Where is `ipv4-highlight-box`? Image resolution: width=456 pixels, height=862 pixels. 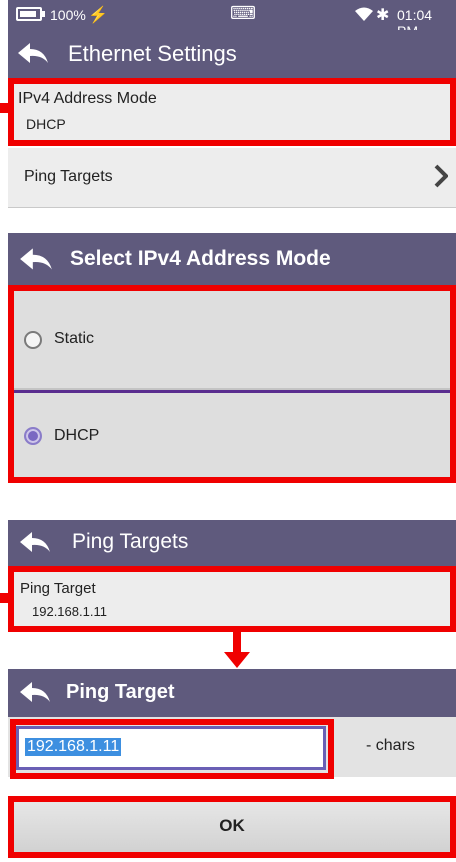 ipv4-highlight-box is located at coordinates (232, 112).